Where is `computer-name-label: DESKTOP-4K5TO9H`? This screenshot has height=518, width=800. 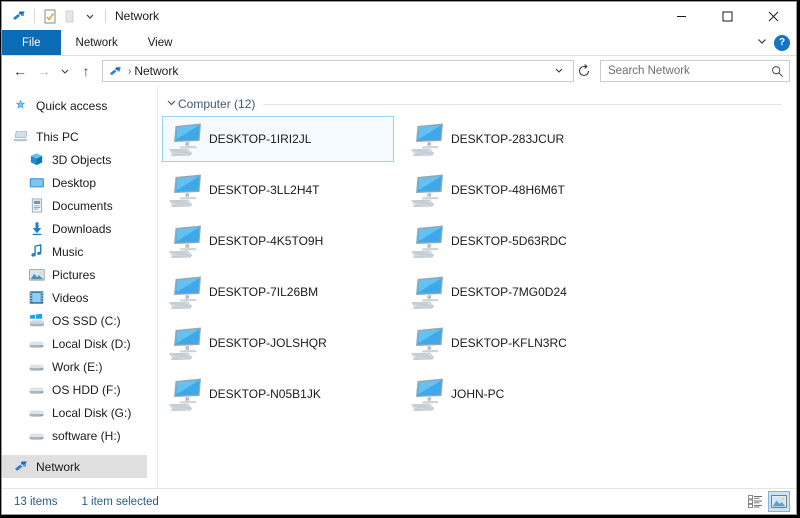
computer-name-label: DESKTOP-4K5TO9H is located at coordinates (266, 241).